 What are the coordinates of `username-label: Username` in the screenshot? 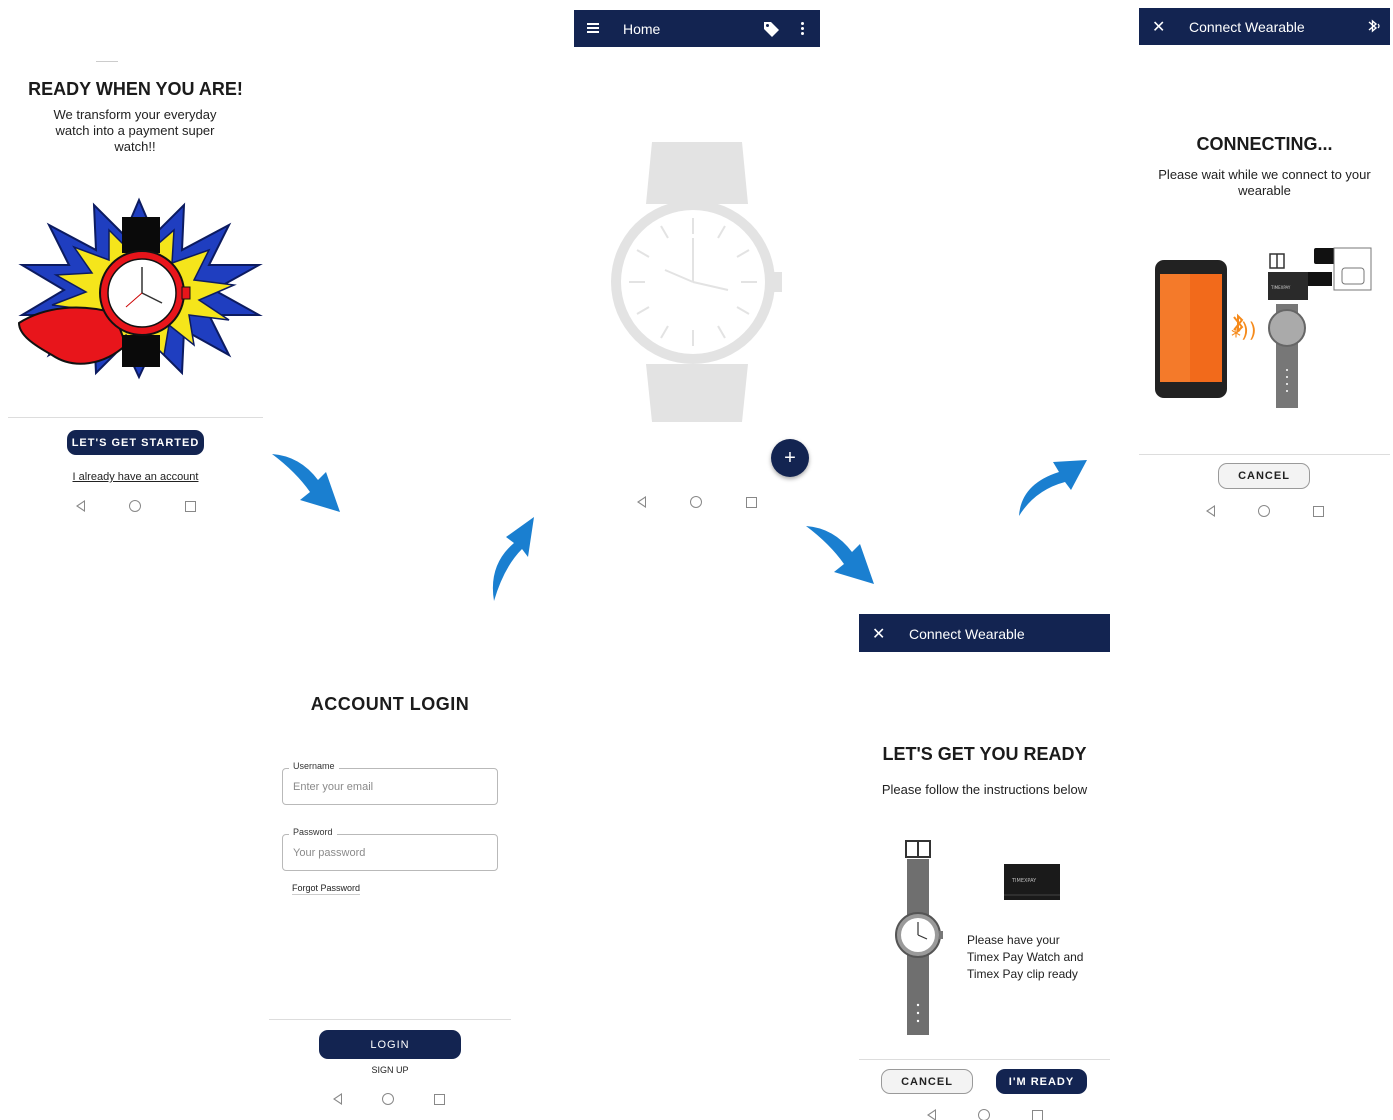 It's located at (314, 766).